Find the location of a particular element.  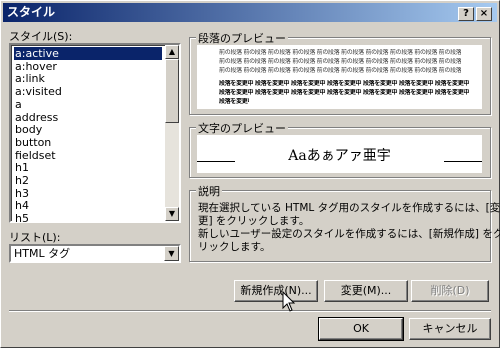

scroll-down-icon: ▼ is located at coordinates (172, 214).